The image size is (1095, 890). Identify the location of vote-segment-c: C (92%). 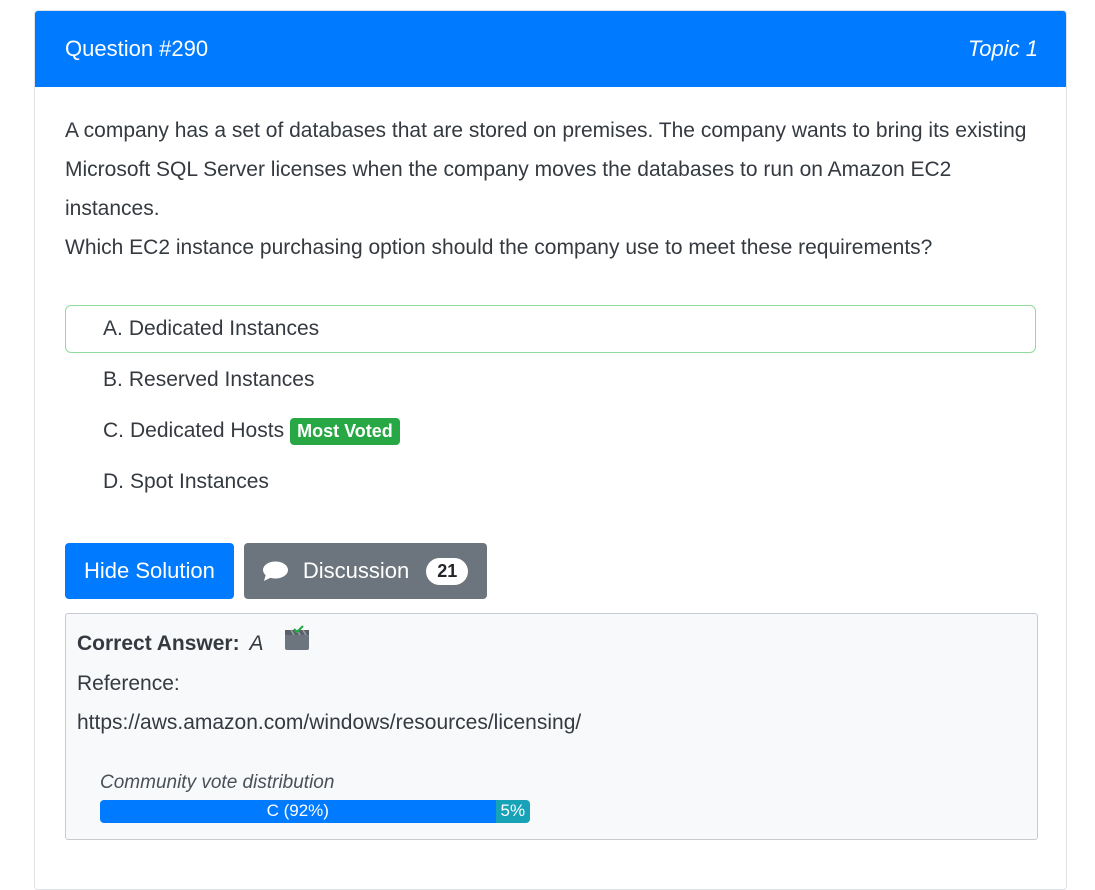
(298, 811).